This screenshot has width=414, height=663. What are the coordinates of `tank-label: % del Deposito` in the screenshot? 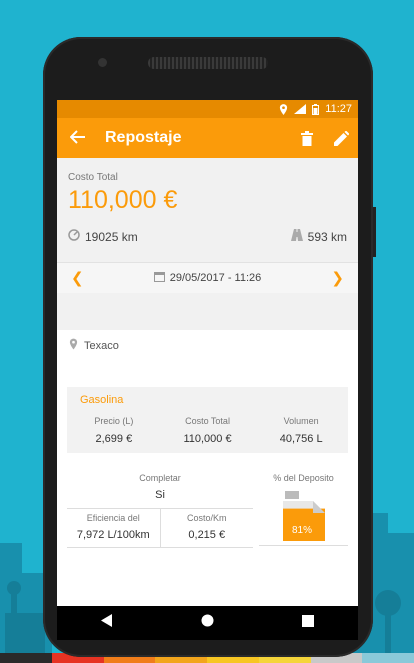 It's located at (303, 478).